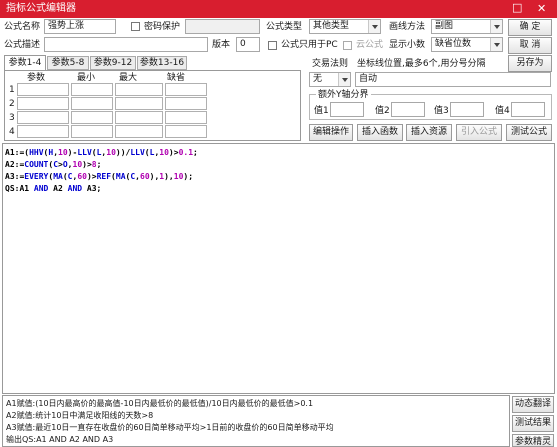 Image resolution: width=557 pixels, height=447 pixels. I want to click on param-table: 参数 最小 最大 缺省 1 2 3 4, so click(152, 105).